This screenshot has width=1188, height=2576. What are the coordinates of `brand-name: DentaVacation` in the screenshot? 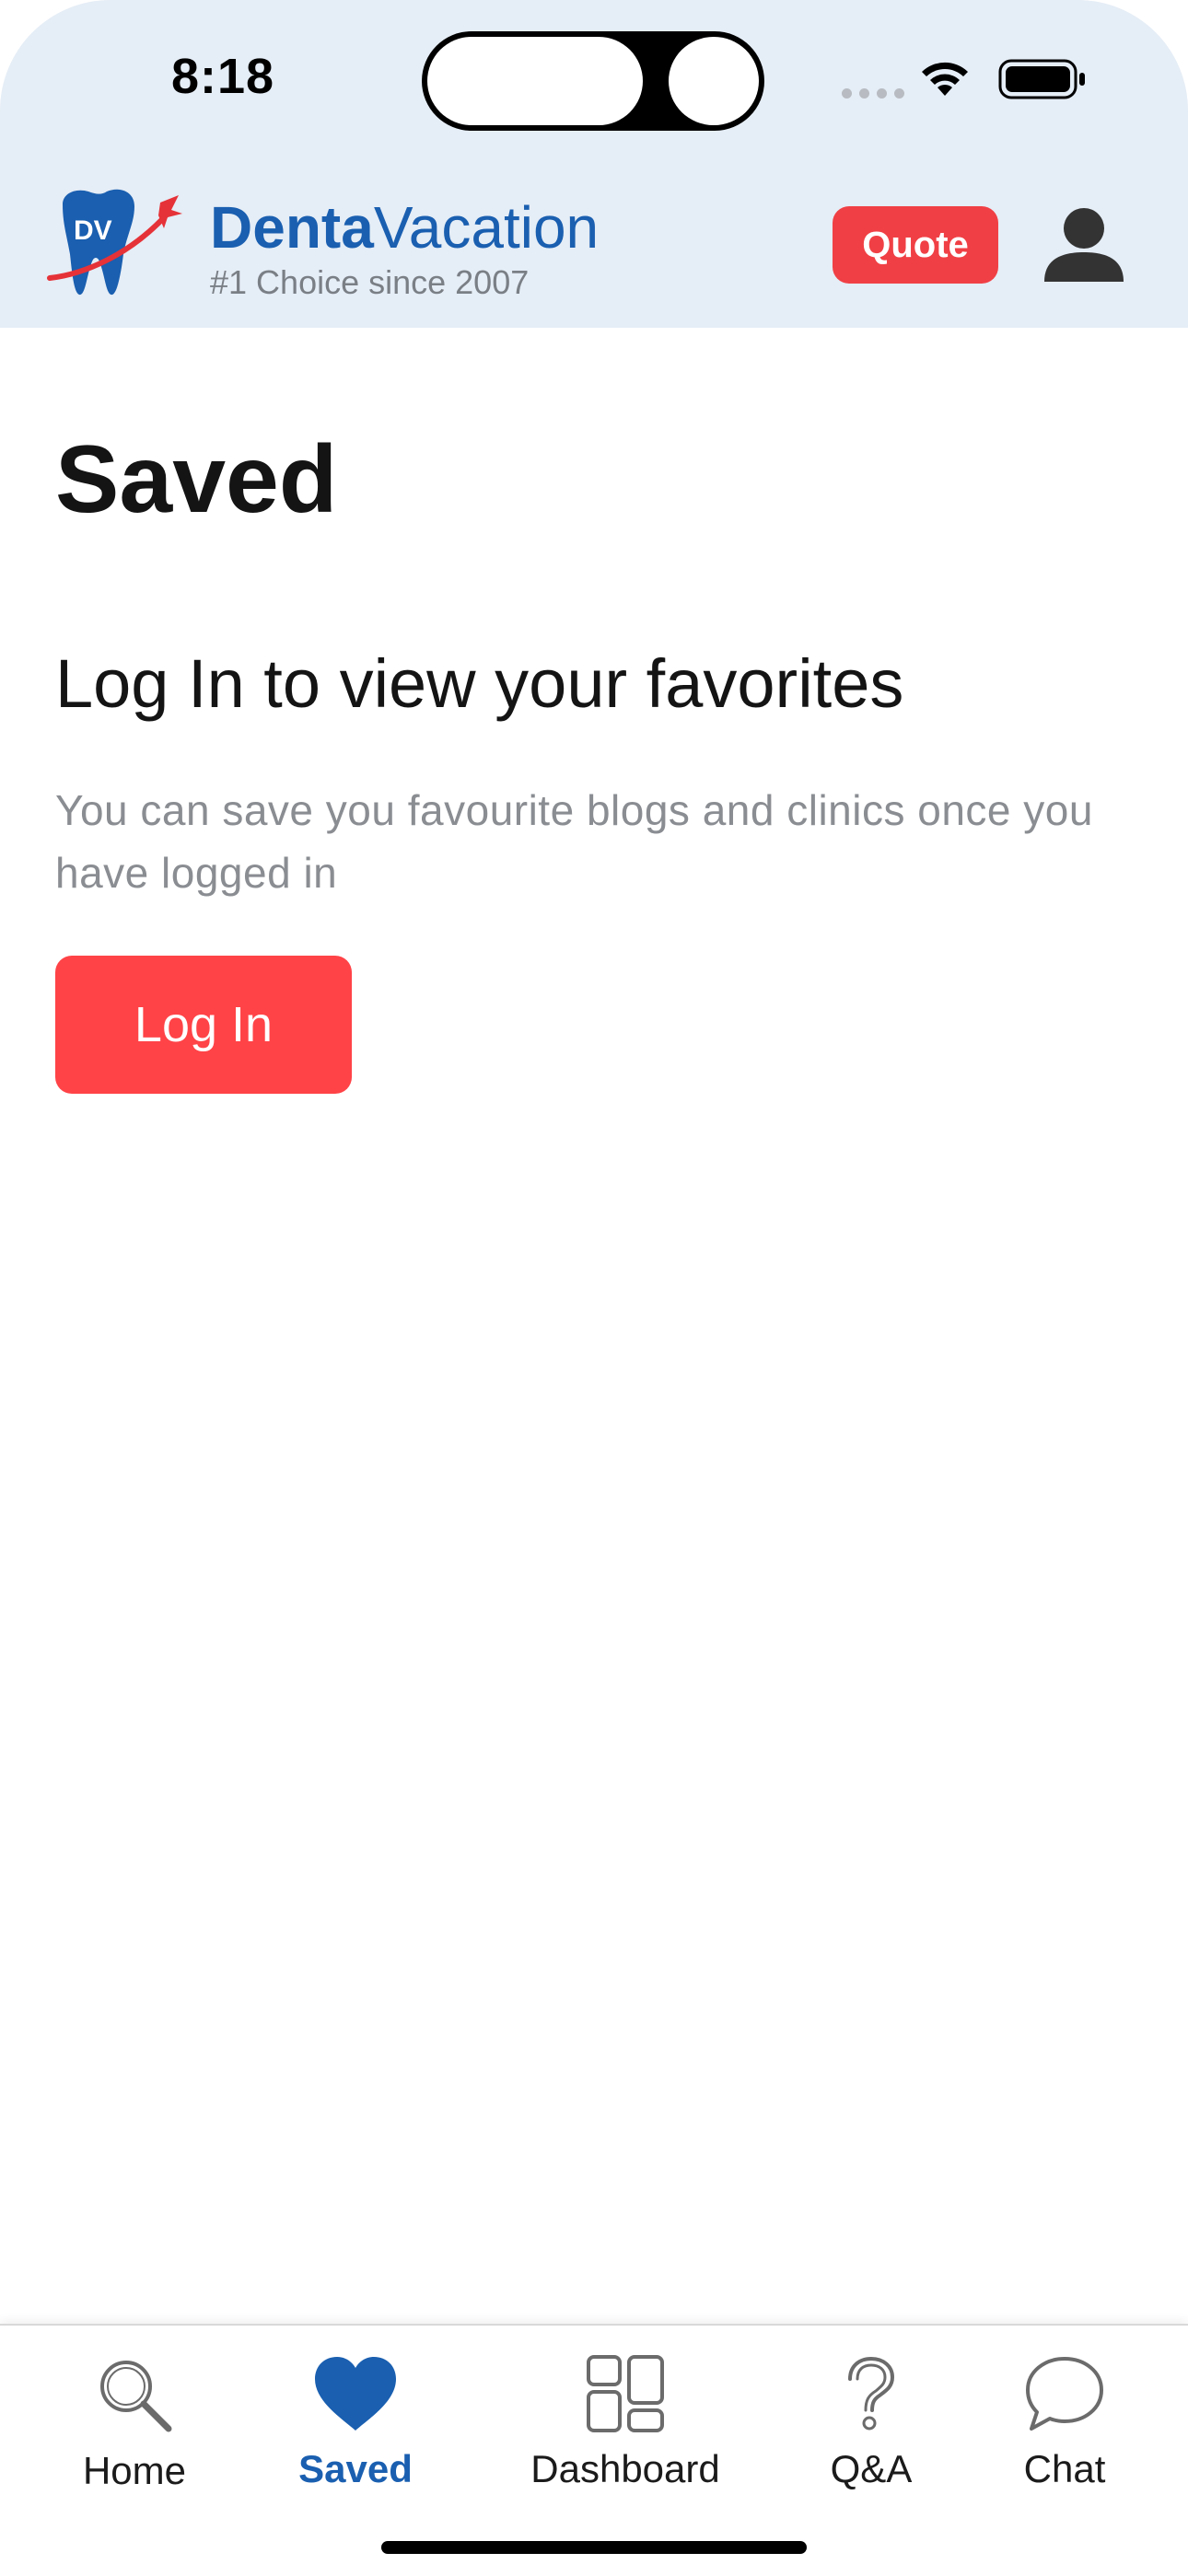 It's located at (404, 227).